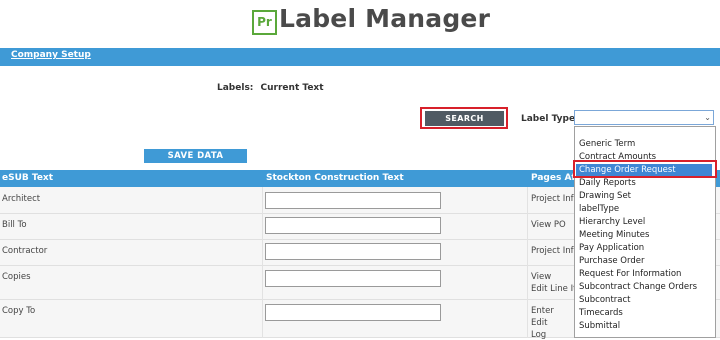  Describe the element at coordinates (292, 88) in the screenshot. I see `labels-value: Current Text` at that location.